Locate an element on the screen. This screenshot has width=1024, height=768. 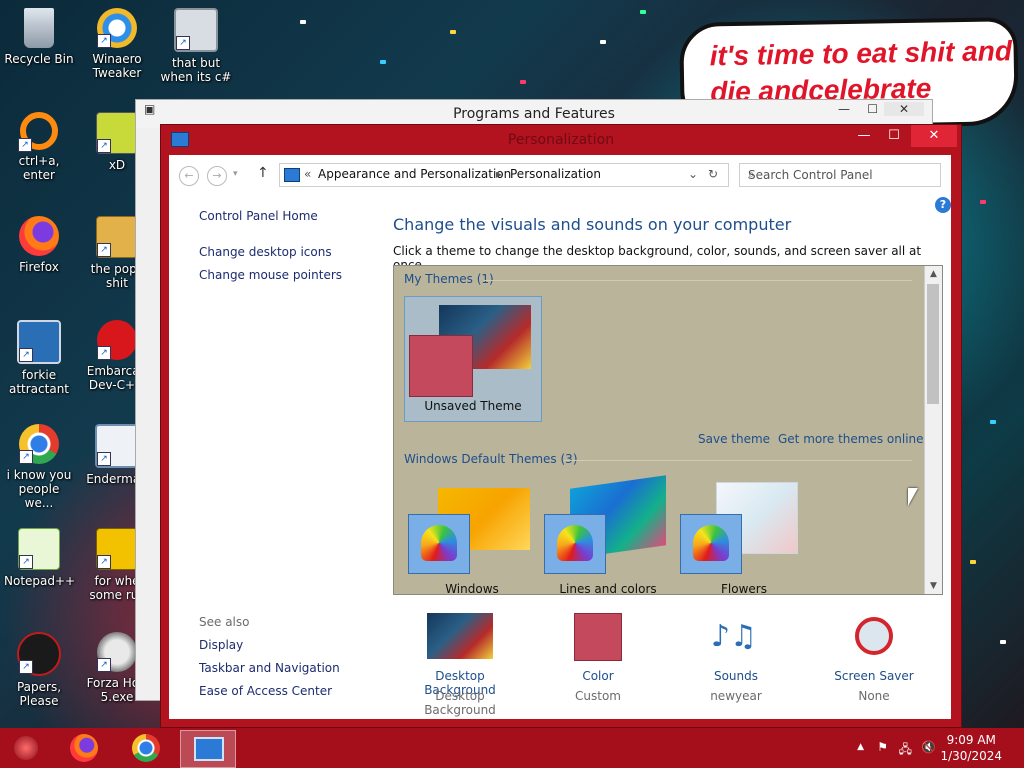
hxd-icon: ↗ is located at coordinates (117, 133).